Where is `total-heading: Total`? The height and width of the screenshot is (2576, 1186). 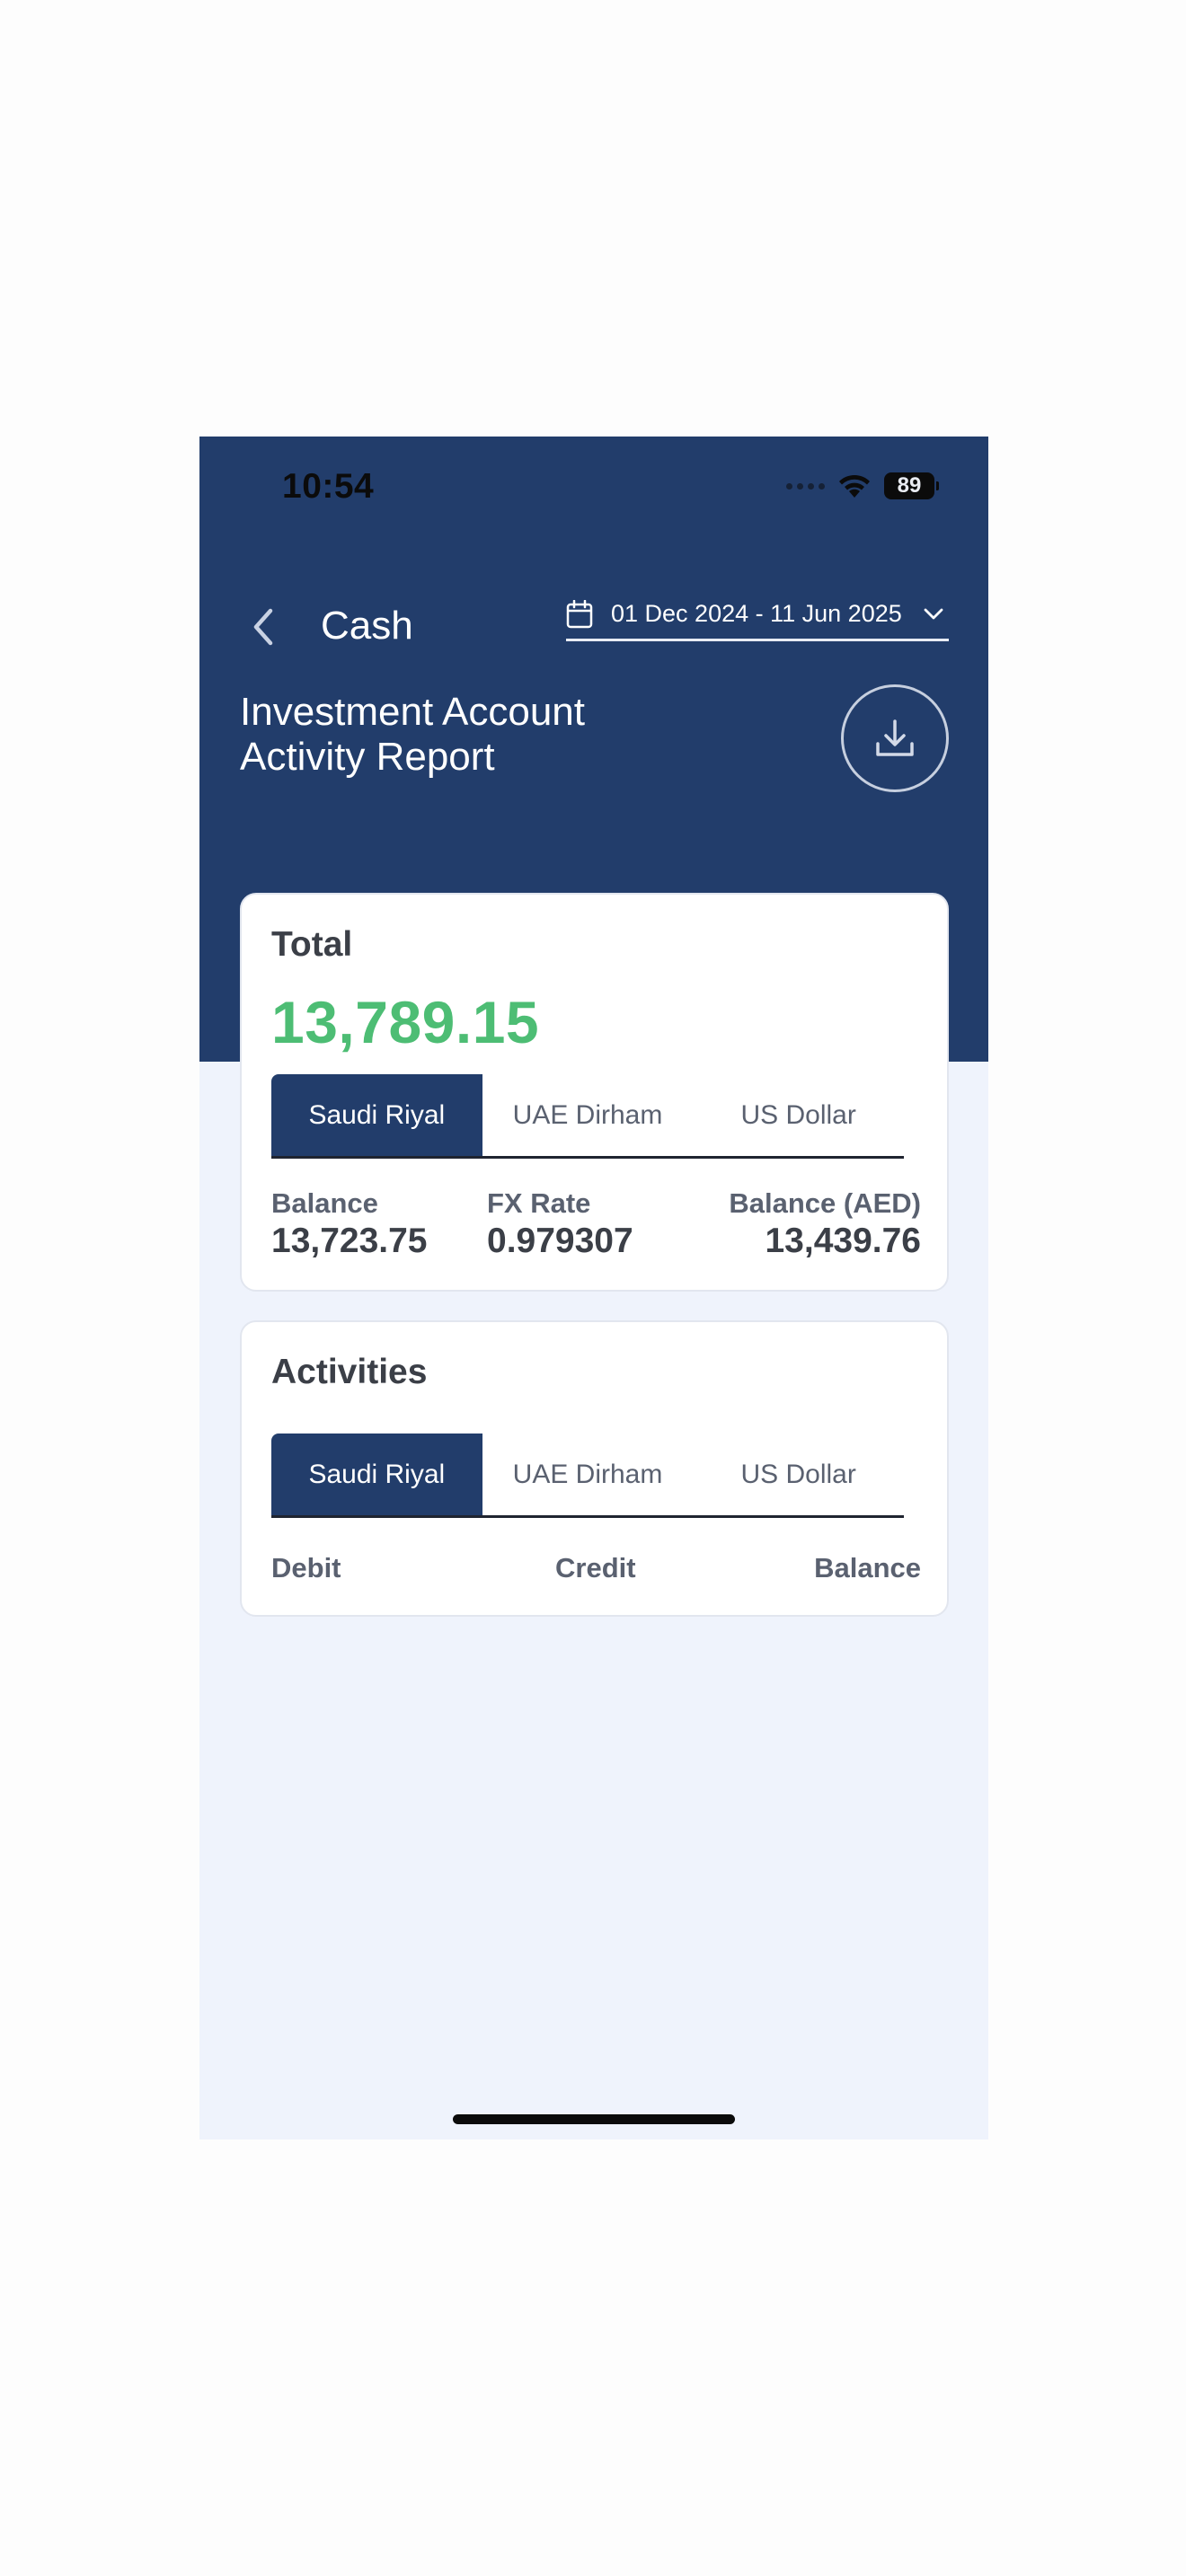
total-heading: Total is located at coordinates (312, 944).